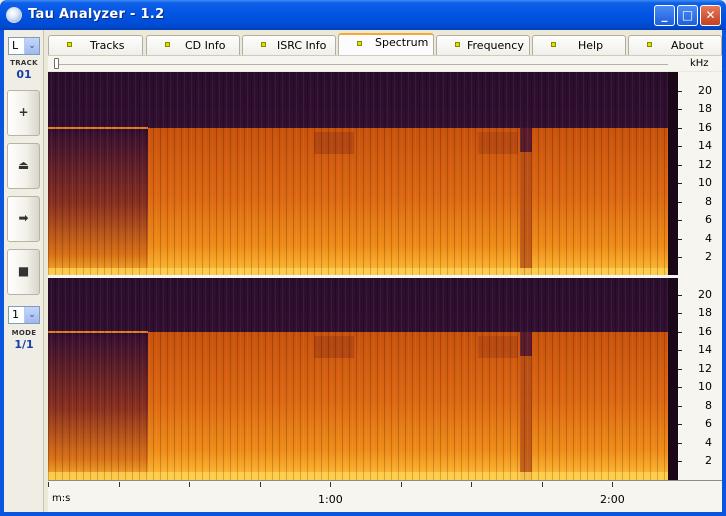 The height and width of the screenshot is (516, 726). What do you see at coordinates (705, 109) in the screenshot?
I see `freq-tick-label: 18` at bounding box center [705, 109].